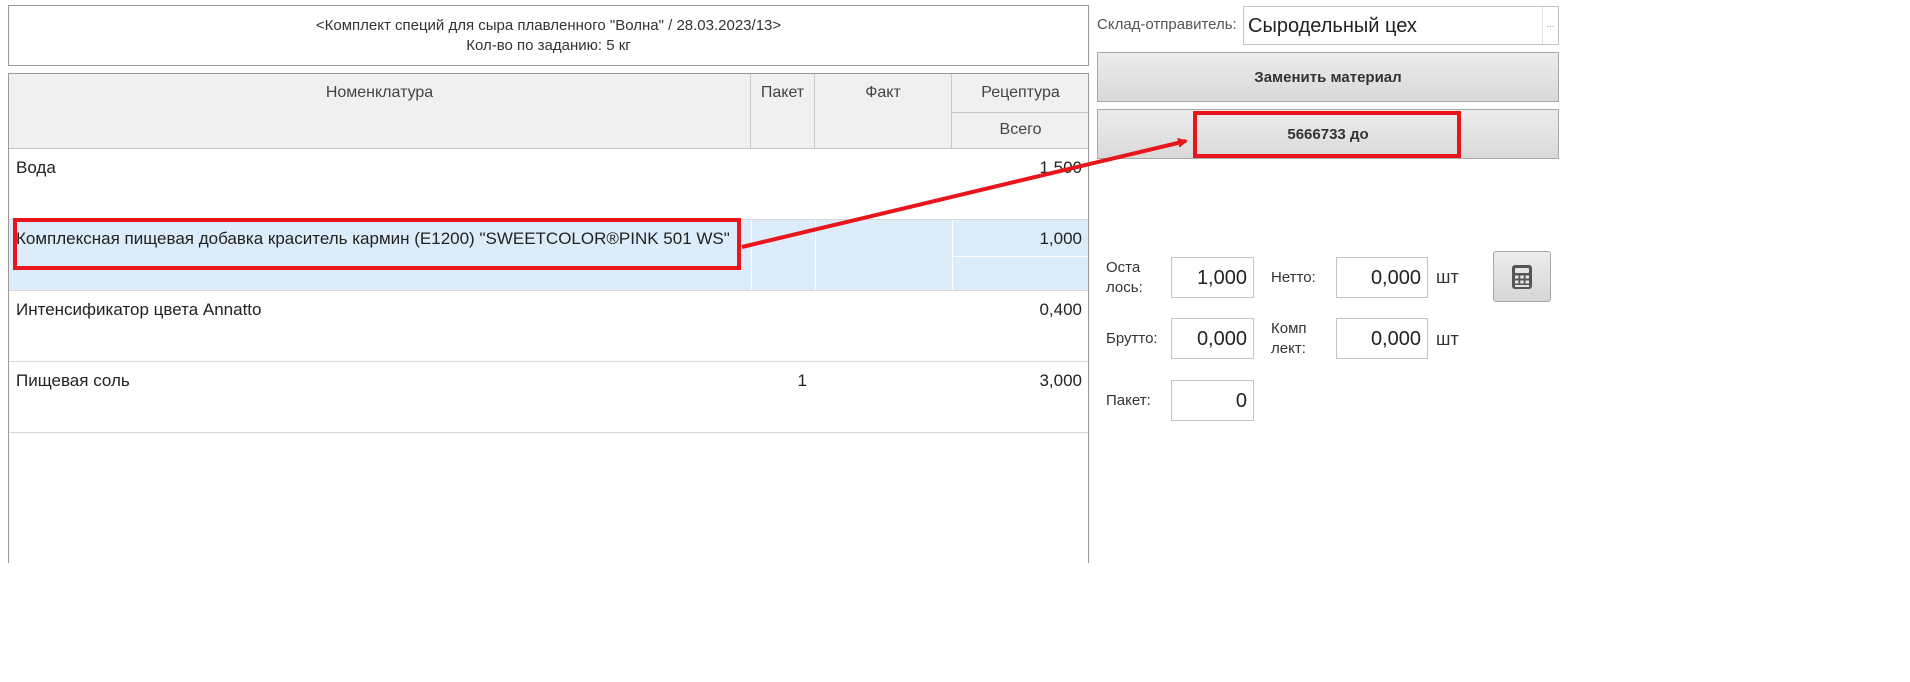  What do you see at coordinates (1328, 77) in the screenshot?
I see `replace-material-button: Заменить материал` at bounding box center [1328, 77].